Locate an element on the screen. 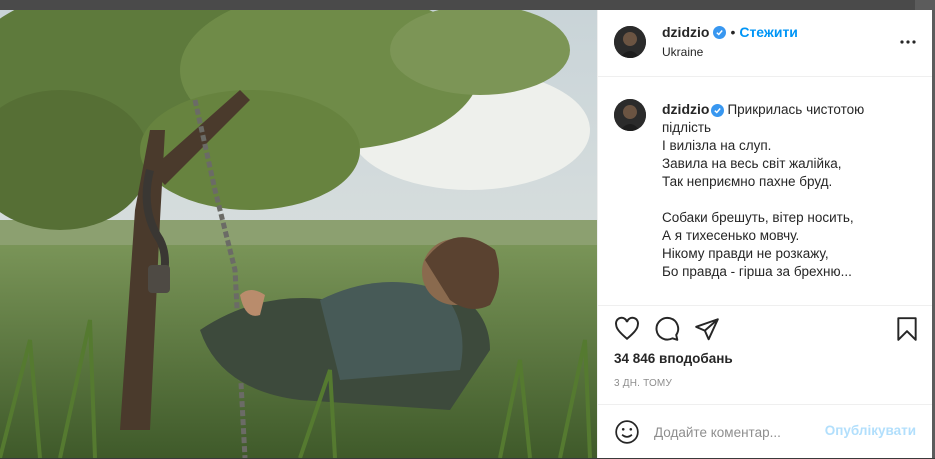 The width and height of the screenshot is (935, 459). publish-button: Опублікувати is located at coordinates (870, 430).